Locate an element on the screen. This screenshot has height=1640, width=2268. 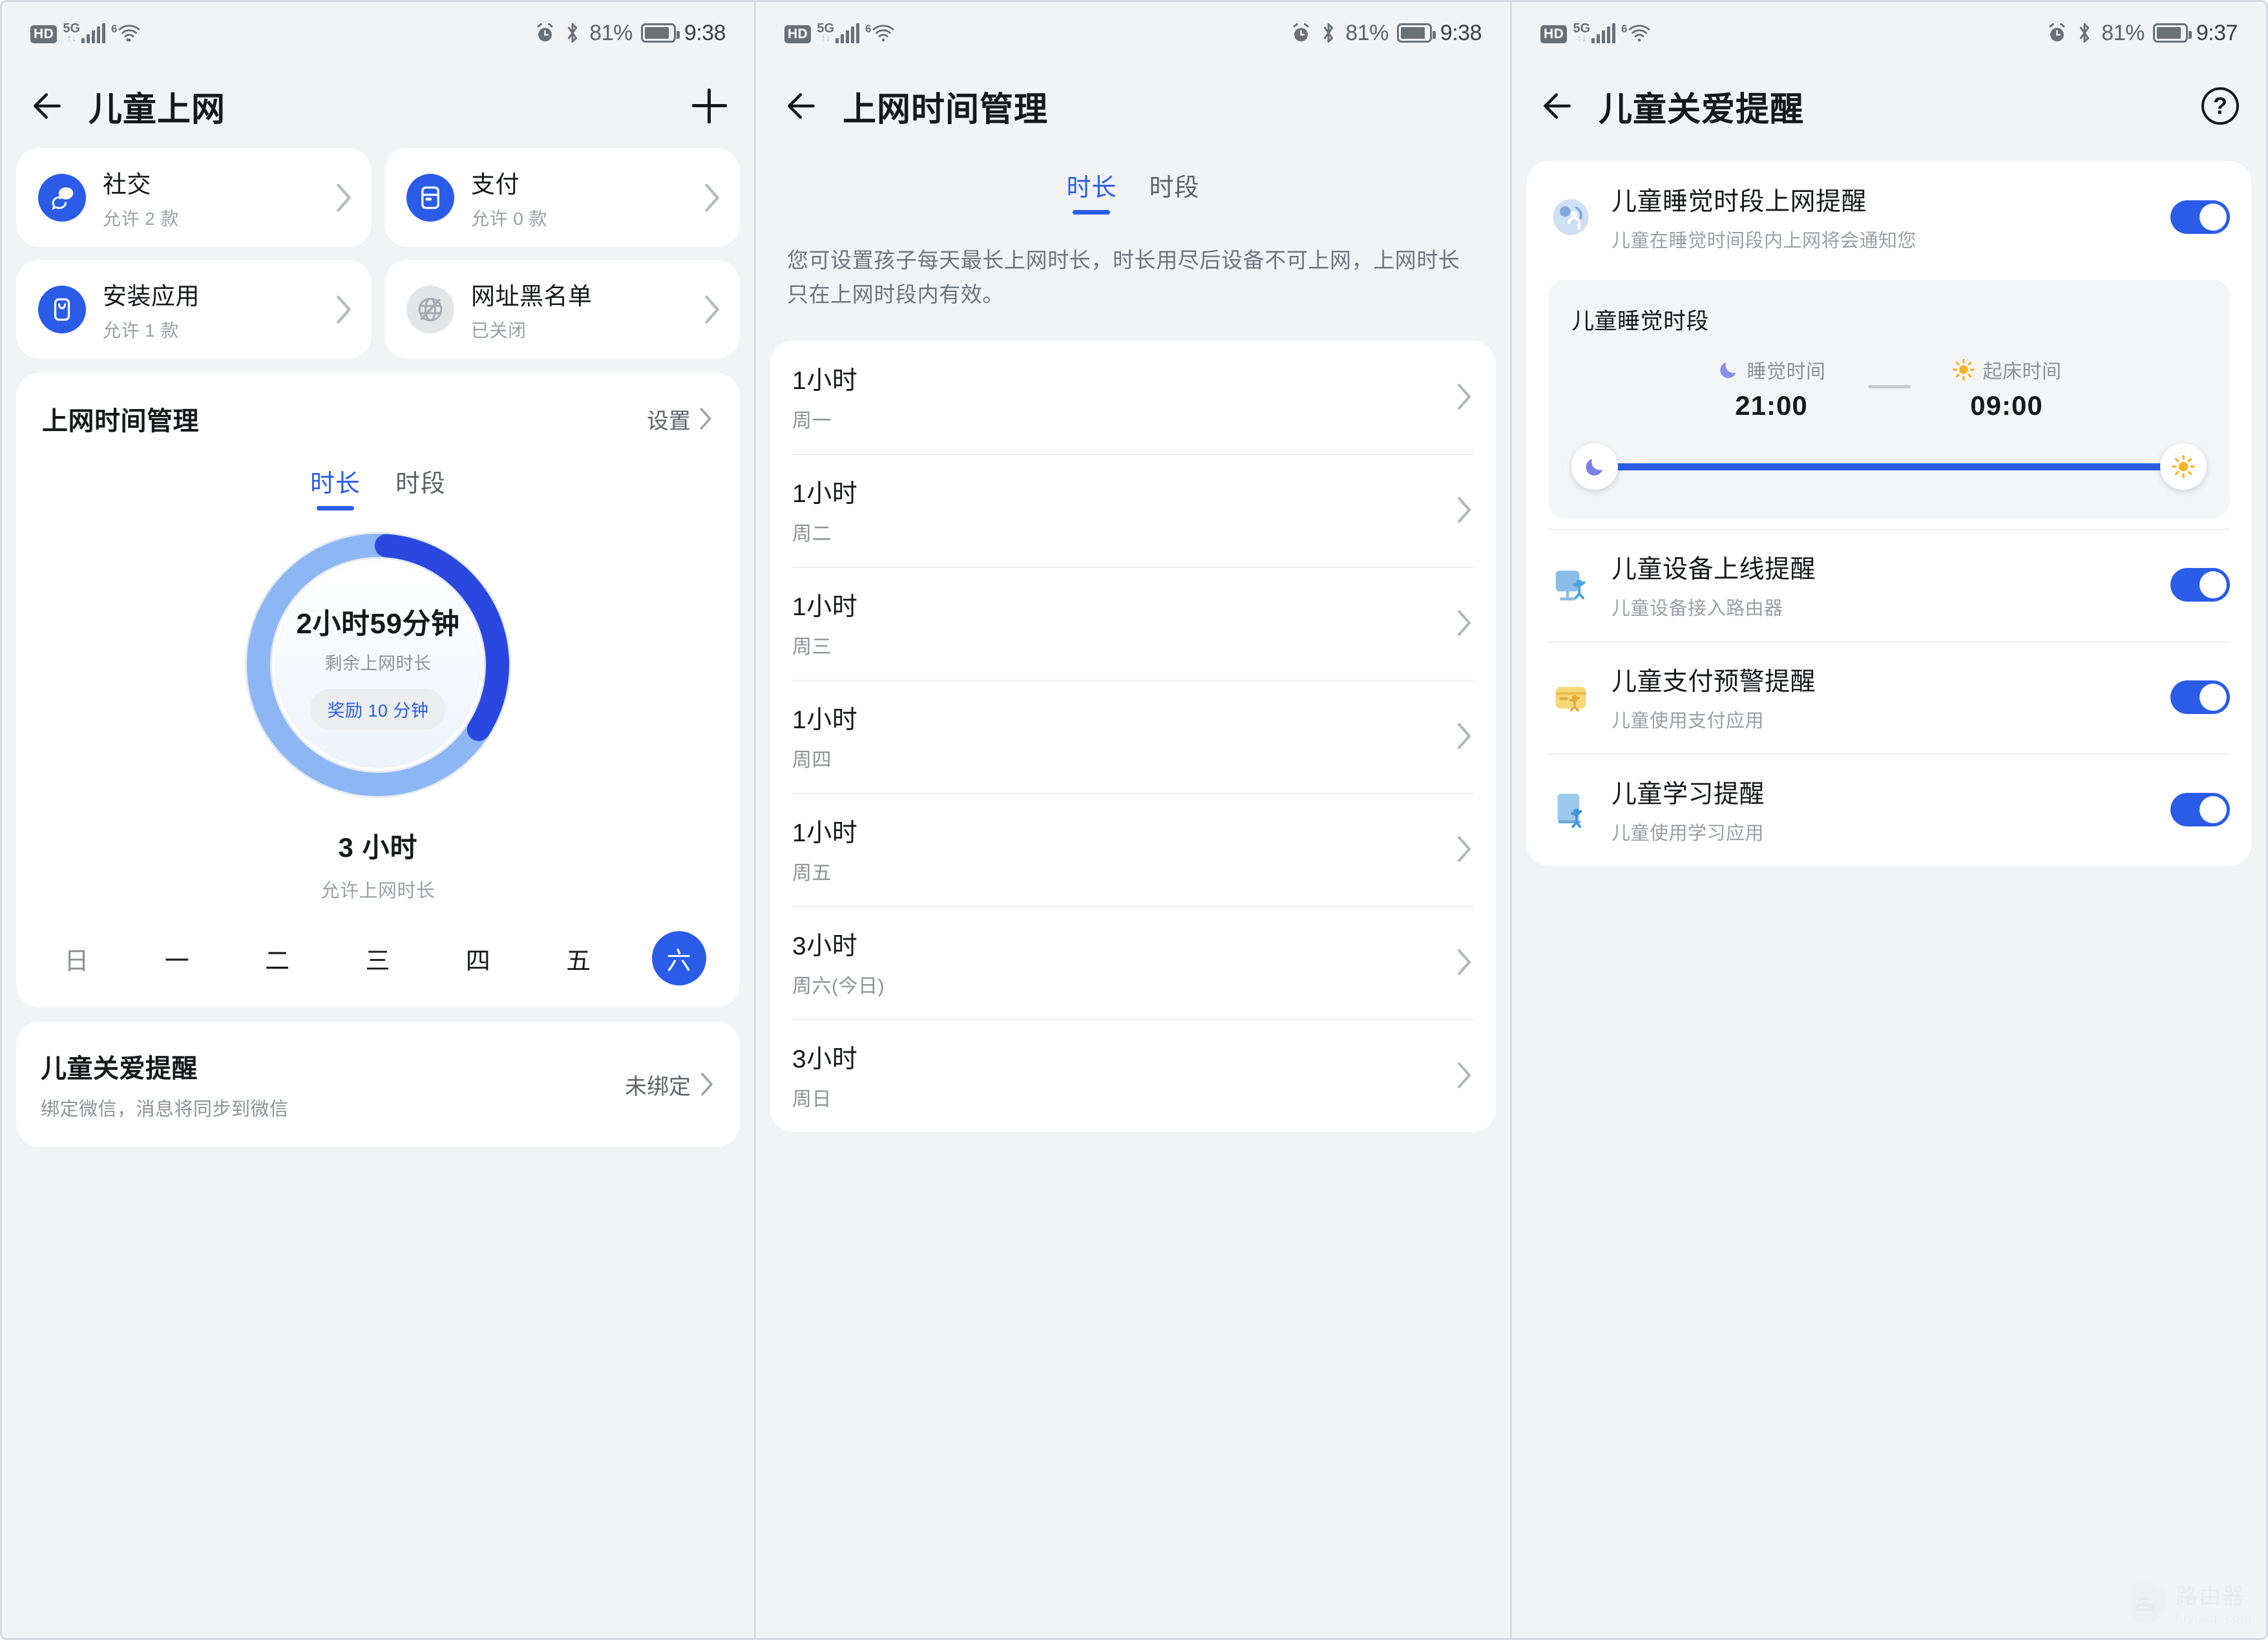
row-study-reminder: 儿童学习提醒 儿童使用学习应用 is located at coordinates (1889, 810).